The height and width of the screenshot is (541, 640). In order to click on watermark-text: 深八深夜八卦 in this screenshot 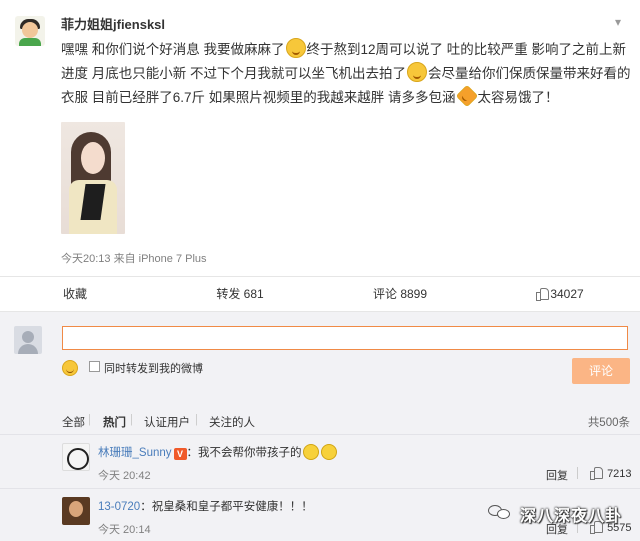, I will do `click(571, 516)`.